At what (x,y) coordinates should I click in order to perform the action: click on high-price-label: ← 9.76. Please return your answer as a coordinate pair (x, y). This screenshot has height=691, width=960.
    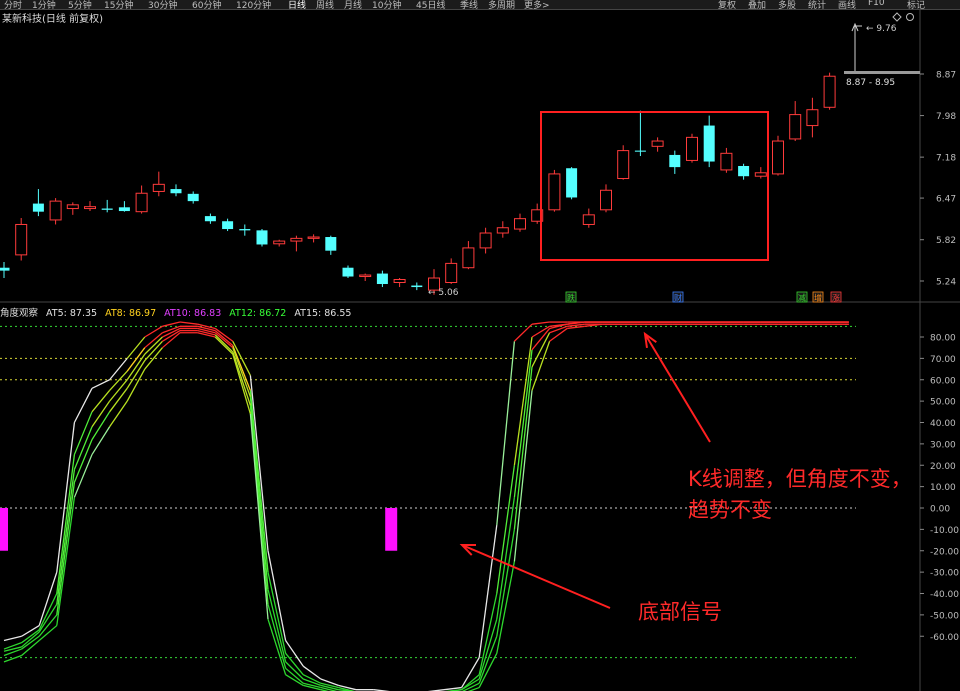
    Looking at the image, I should click on (881, 29).